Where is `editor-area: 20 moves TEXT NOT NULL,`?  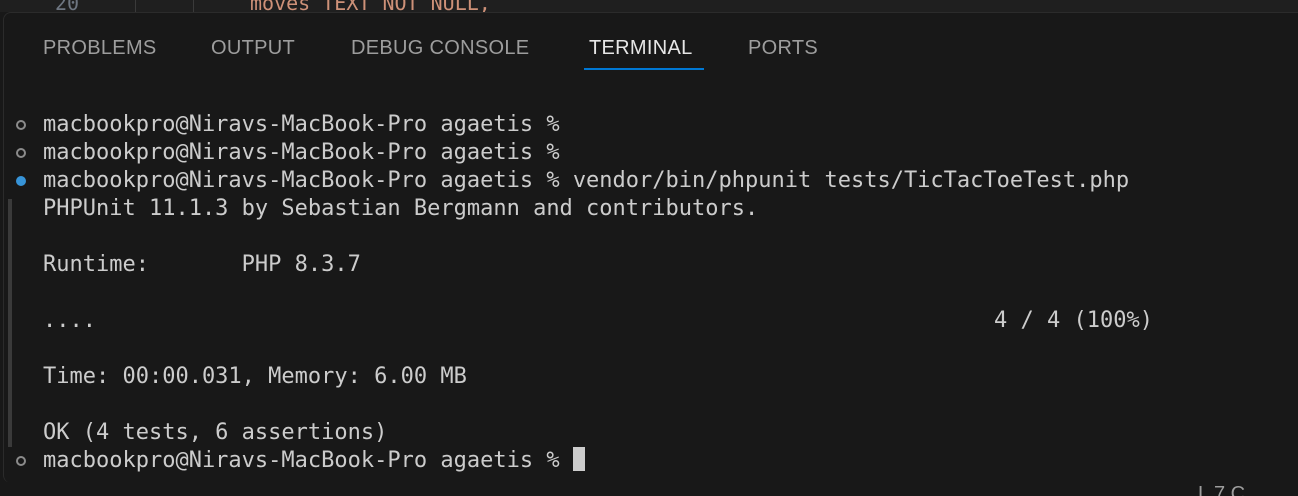
editor-area: 20 moves TEXT NOT NULL, is located at coordinates (649, 6).